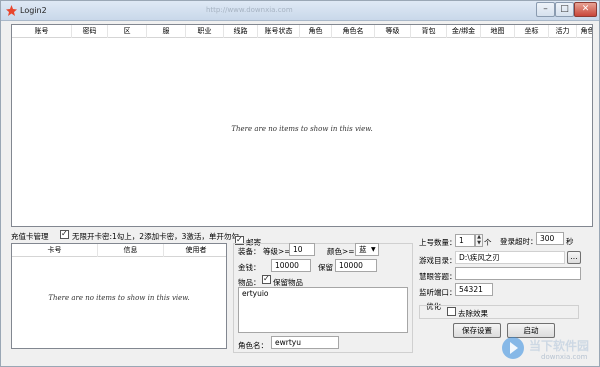 The image size is (600, 367). Describe the element at coordinates (570, 241) in the screenshot. I see `timeout-unit: 秒` at that location.